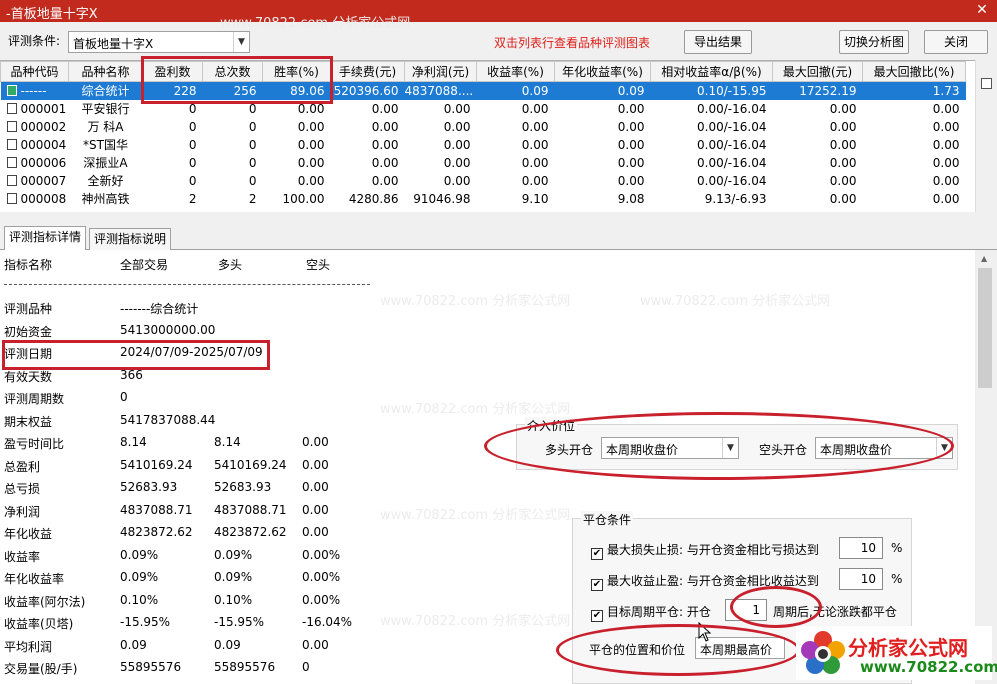  Describe the element at coordinates (28, 376) in the screenshot. I see `detail-name: 有效天数` at that location.